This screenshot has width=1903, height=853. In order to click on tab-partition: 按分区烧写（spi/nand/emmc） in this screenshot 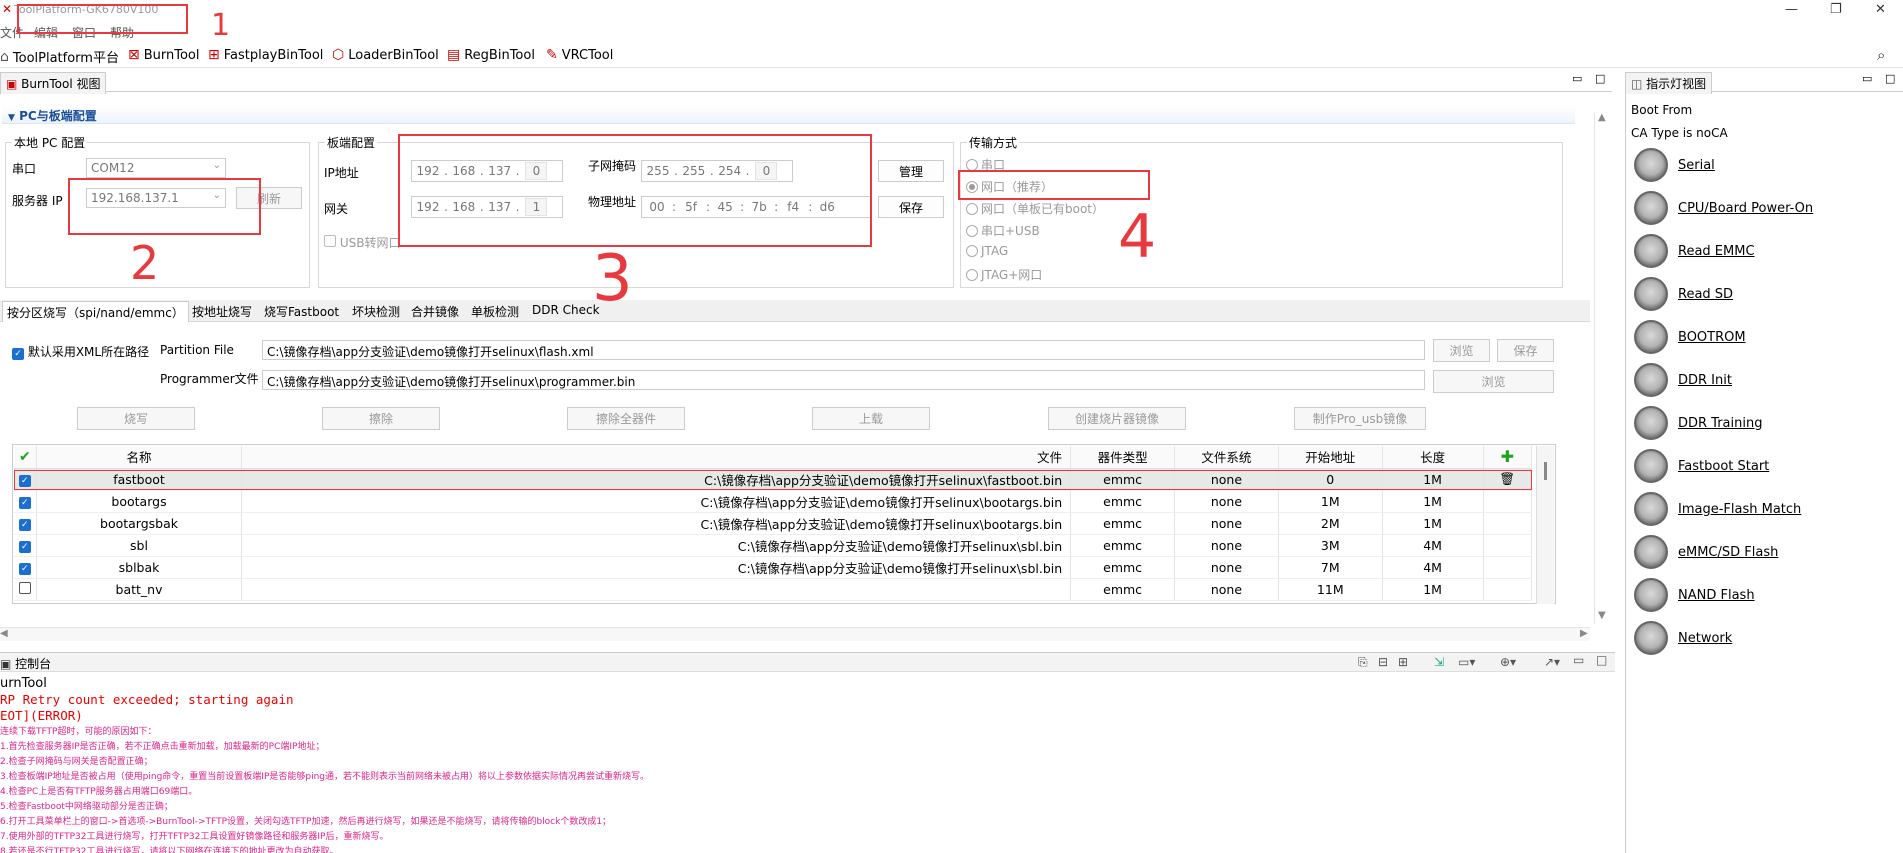, I will do `click(95, 311)`.